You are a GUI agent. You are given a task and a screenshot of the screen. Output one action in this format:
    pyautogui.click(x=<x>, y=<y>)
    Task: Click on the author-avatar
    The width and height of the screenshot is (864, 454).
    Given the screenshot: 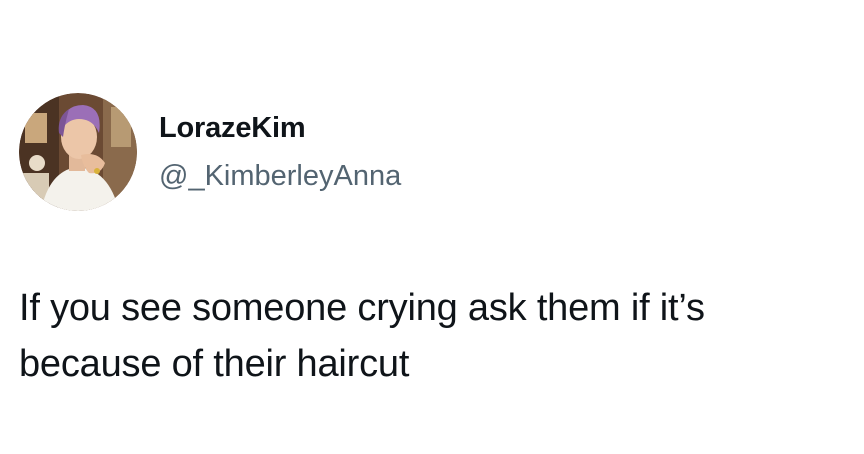 What is the action you would take?
    pyautogui.click(x=78, y=152)
    